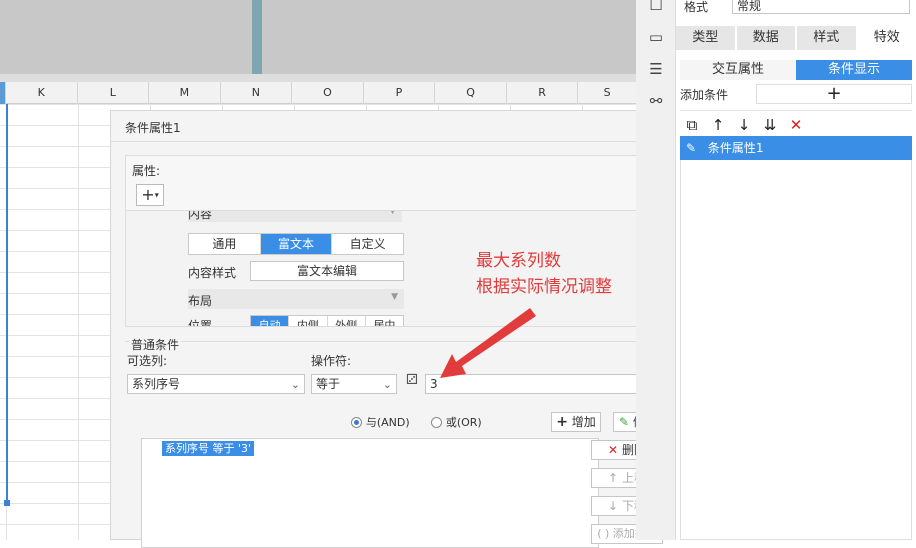  I want to click on position-segment: 自动 内侧 外侧 居中, so click(327, 320).